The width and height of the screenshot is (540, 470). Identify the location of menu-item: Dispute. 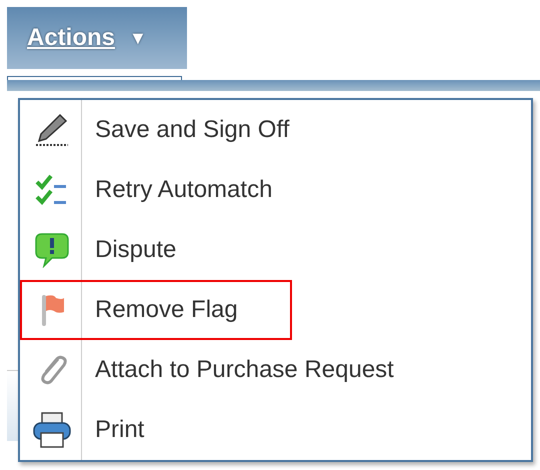
(275, 250).